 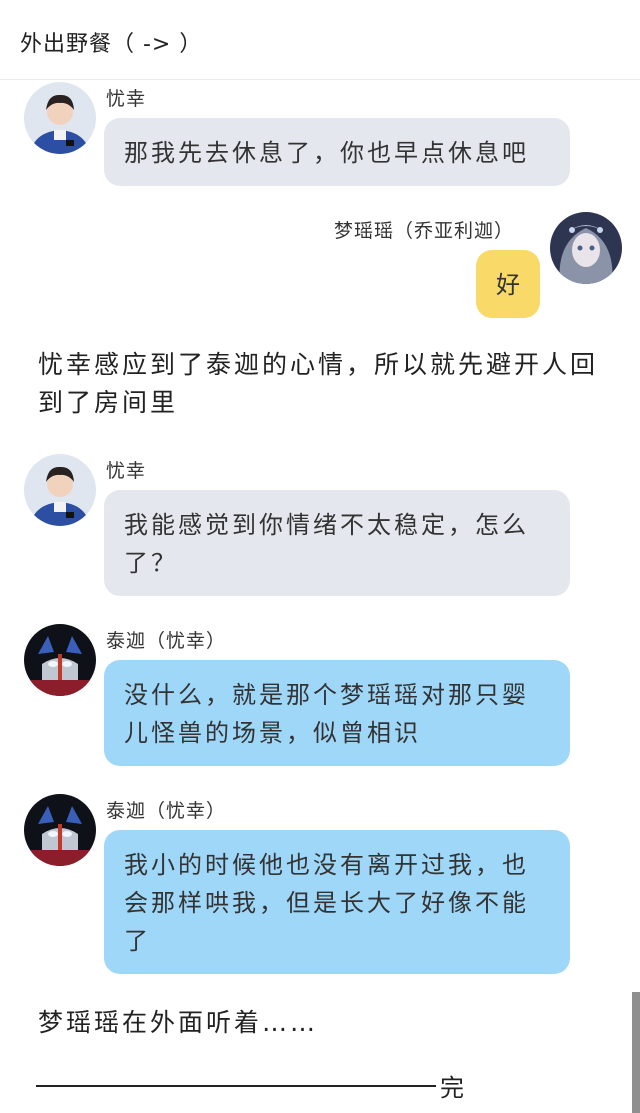 I want to click on sender-name: 梦瑶瑶（乔亚利迦）, so click(x=424, y=231).